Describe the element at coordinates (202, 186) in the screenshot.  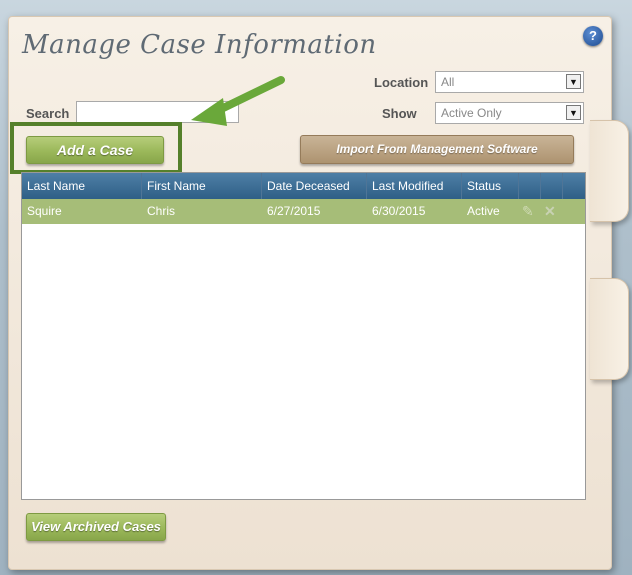
I see `column-header-first-name: First Name` at that location.